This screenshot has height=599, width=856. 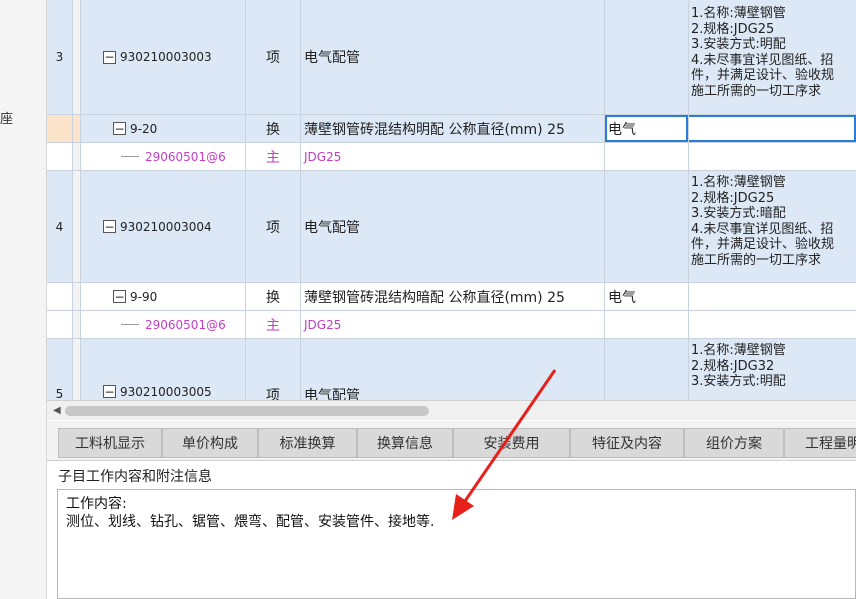 I want to click on sub-code-cell: −9-90, so click(x=163, y=296).